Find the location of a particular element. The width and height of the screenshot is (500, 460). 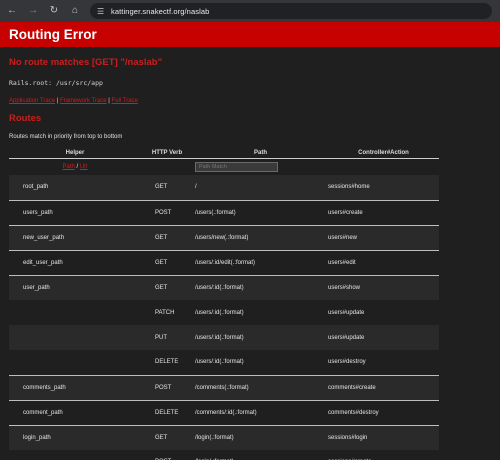

path-match-input is located at coordinates (236, 166).